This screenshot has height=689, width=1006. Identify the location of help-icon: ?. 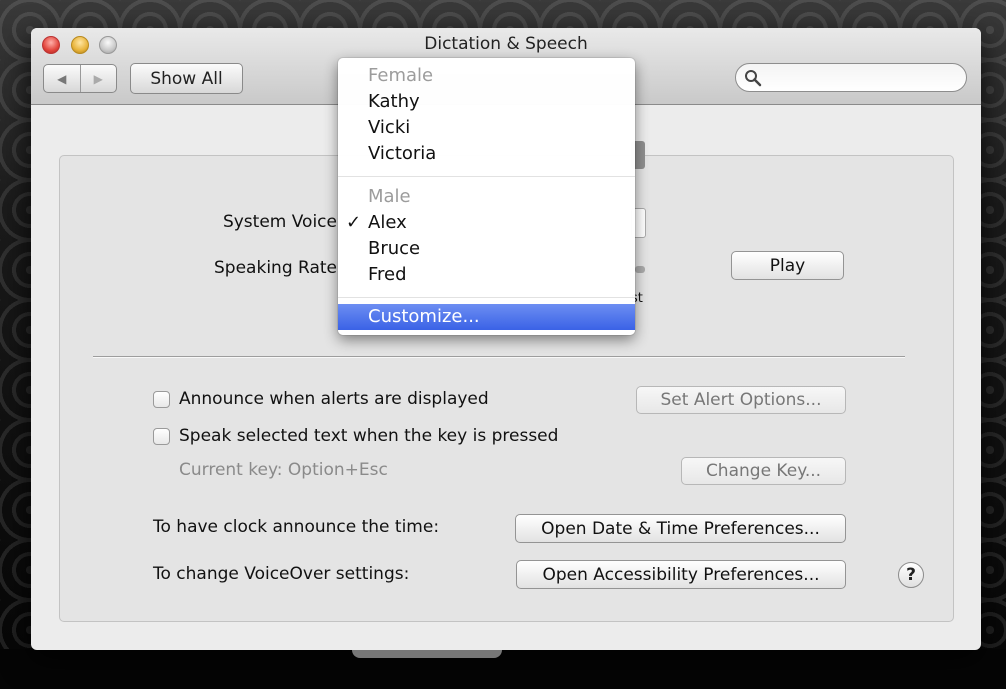
(911, 575).